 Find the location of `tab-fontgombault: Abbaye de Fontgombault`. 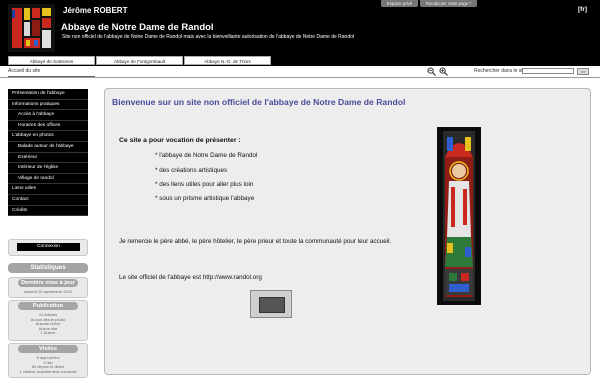

tab-fontgombault: Abbaye de Fontgombault is located at coordinates (139, 60).